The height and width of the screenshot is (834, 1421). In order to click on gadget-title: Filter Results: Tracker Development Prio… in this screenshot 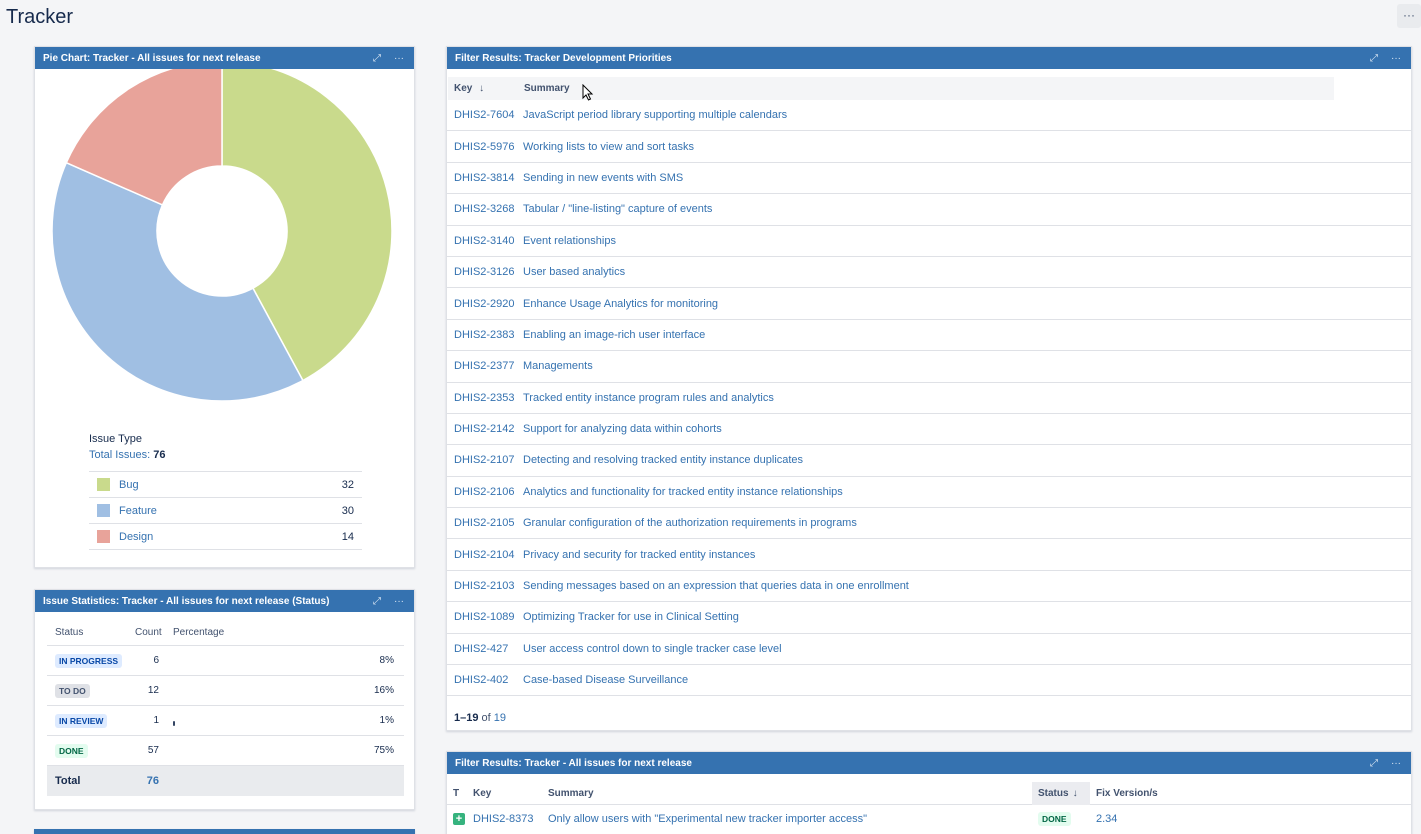, I will do `click(563, 58)`.